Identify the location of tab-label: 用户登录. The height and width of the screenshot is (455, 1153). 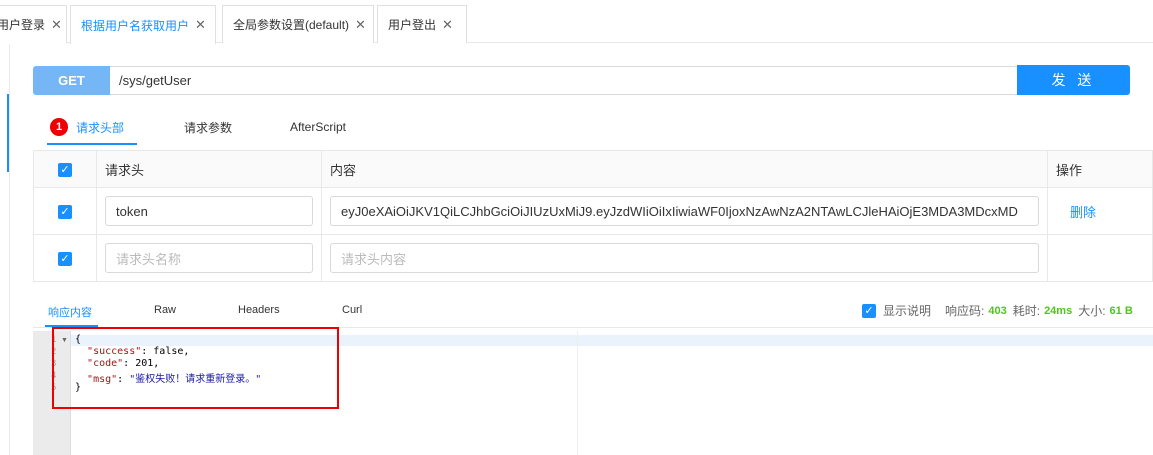
(23, 25).